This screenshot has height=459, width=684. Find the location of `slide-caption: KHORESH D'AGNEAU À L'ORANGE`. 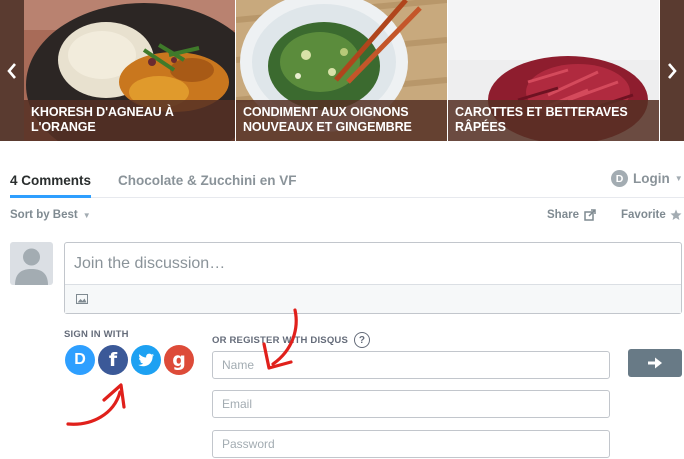

slide-caption: KHORESH D'AGNEAU À L'ORANGE is located at coordinates (129, 120).